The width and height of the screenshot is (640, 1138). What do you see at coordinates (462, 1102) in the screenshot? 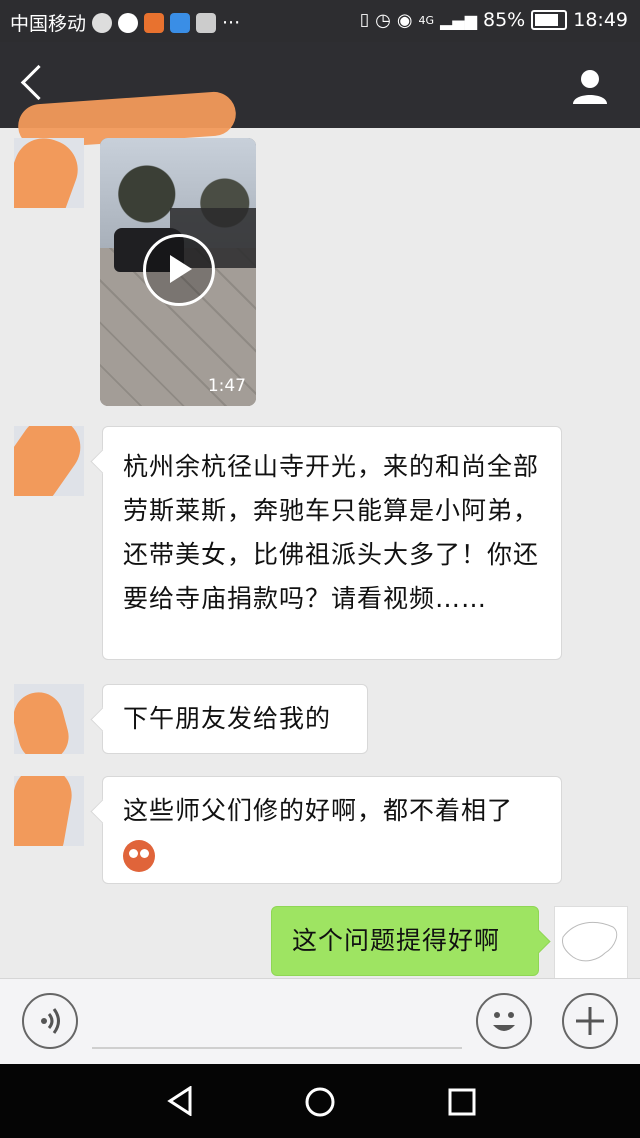
I see `nav-recent-icon` at bounding box center [462, 1102].